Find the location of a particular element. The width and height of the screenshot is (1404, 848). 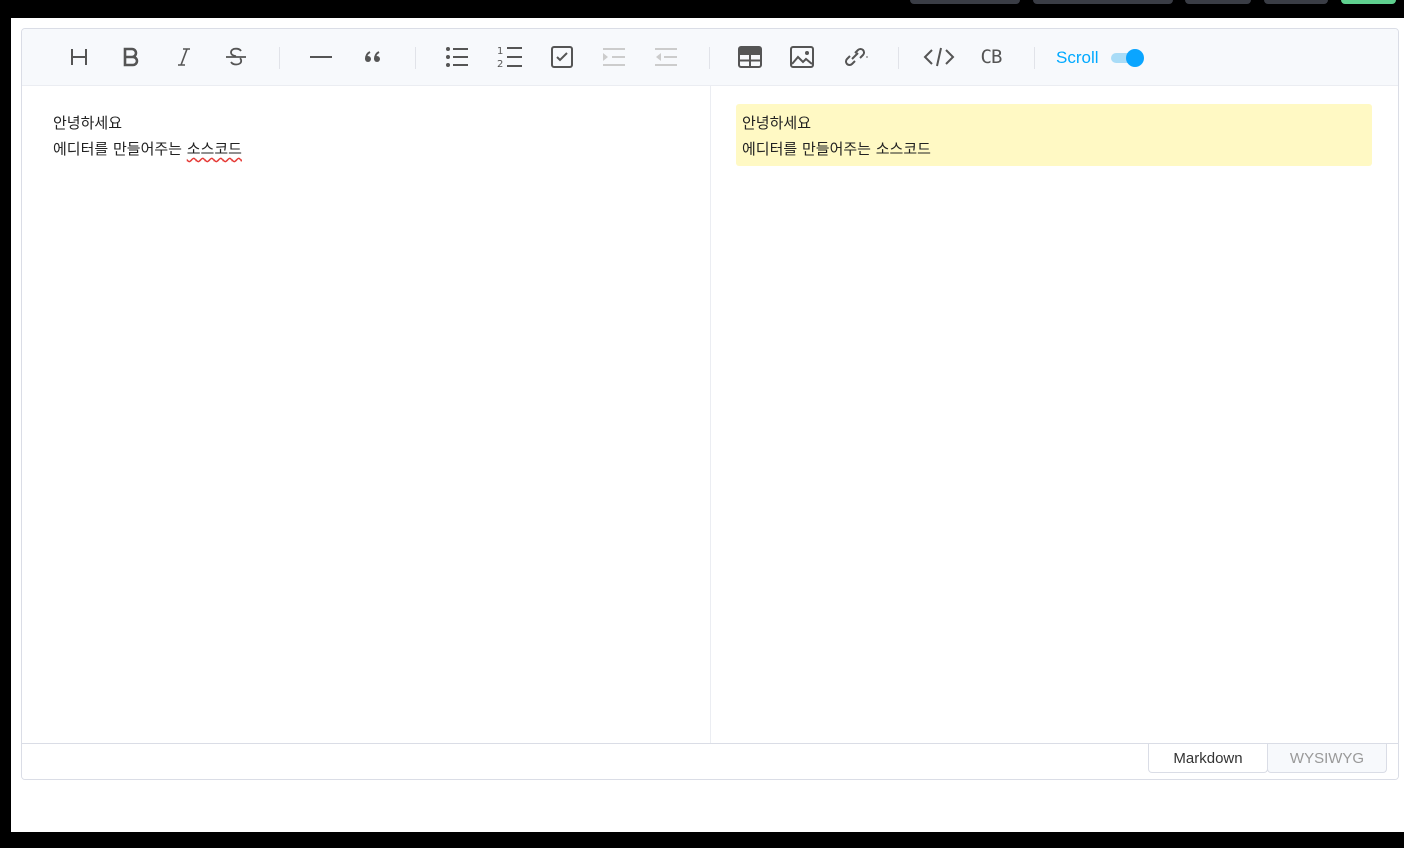

hr-button is located at coordinates (321, 57).